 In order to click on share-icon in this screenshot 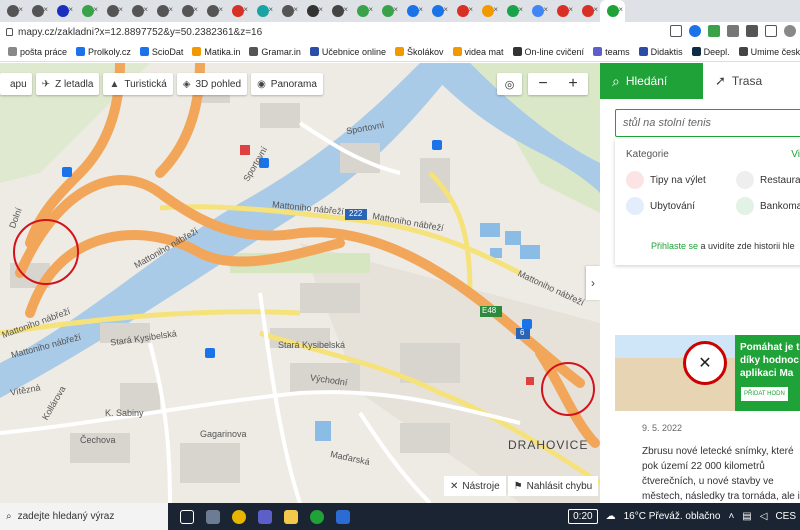, I will do `click(676, 31)`.